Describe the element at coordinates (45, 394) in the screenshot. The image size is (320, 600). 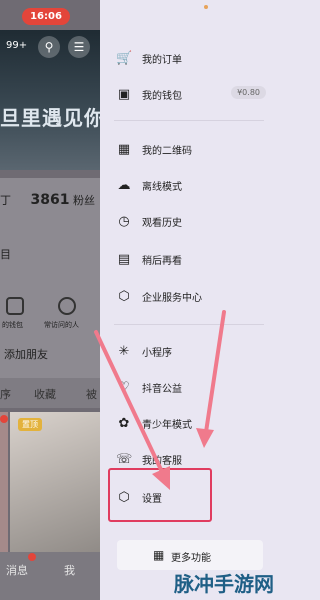
I see `tab-favorites: 收藏` at that location.